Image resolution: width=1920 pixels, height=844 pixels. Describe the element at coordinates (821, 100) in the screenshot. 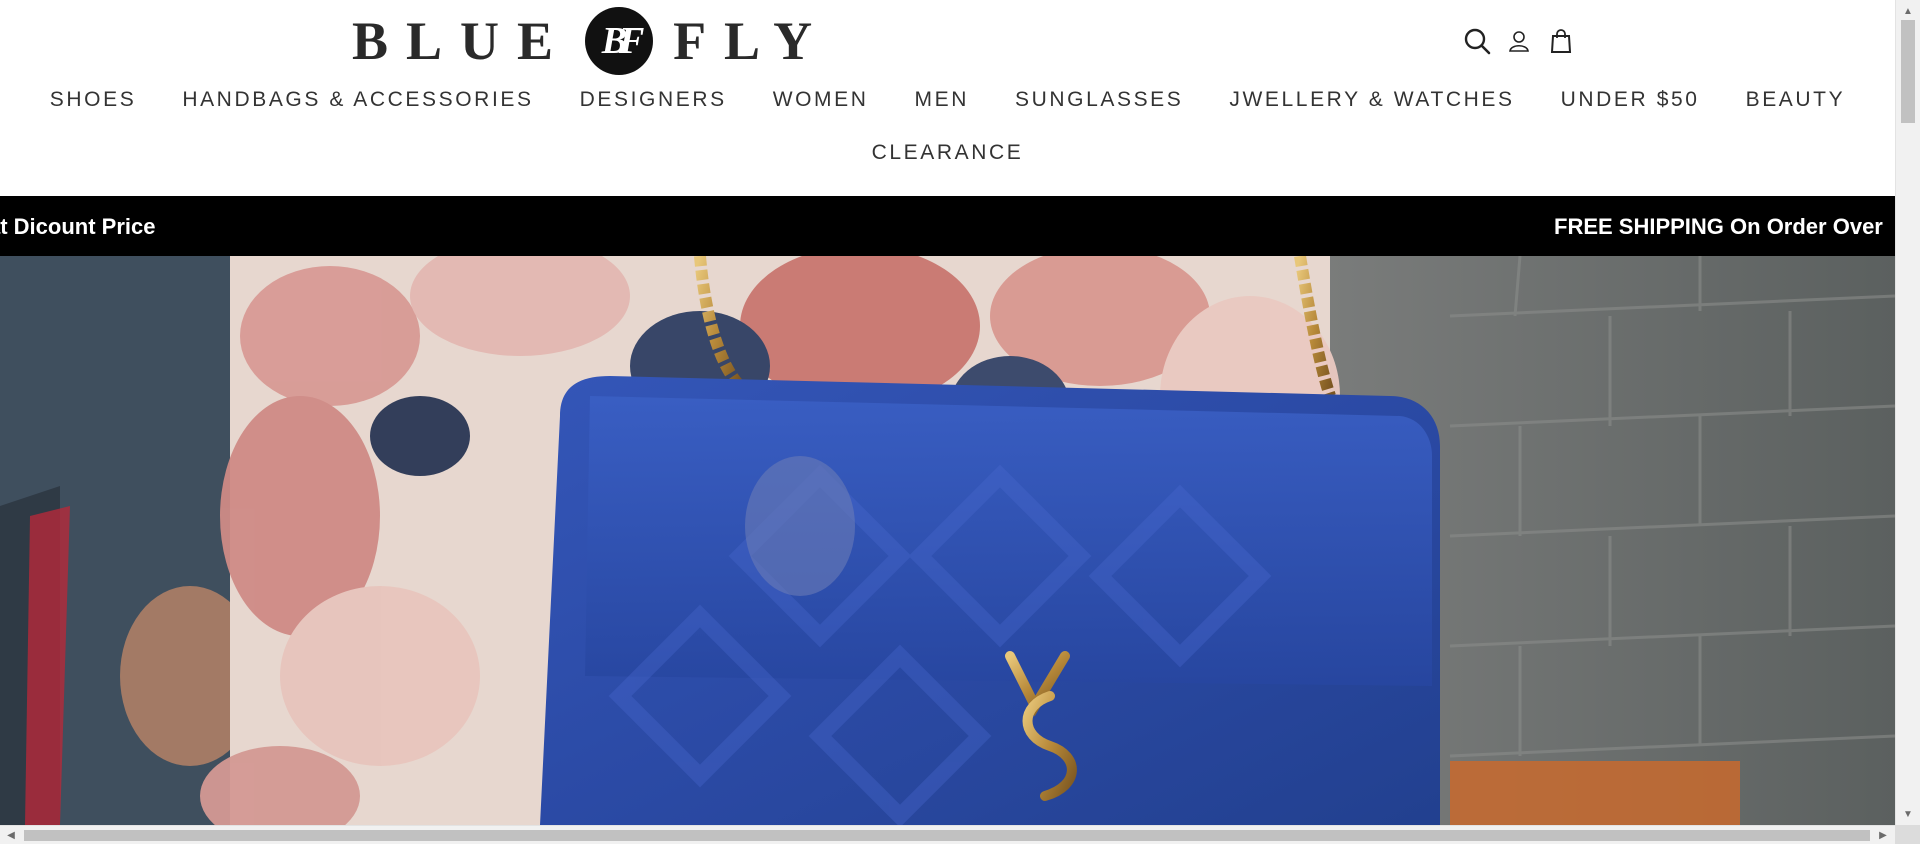

I see `nav-item-women: WOMEN` at that location.